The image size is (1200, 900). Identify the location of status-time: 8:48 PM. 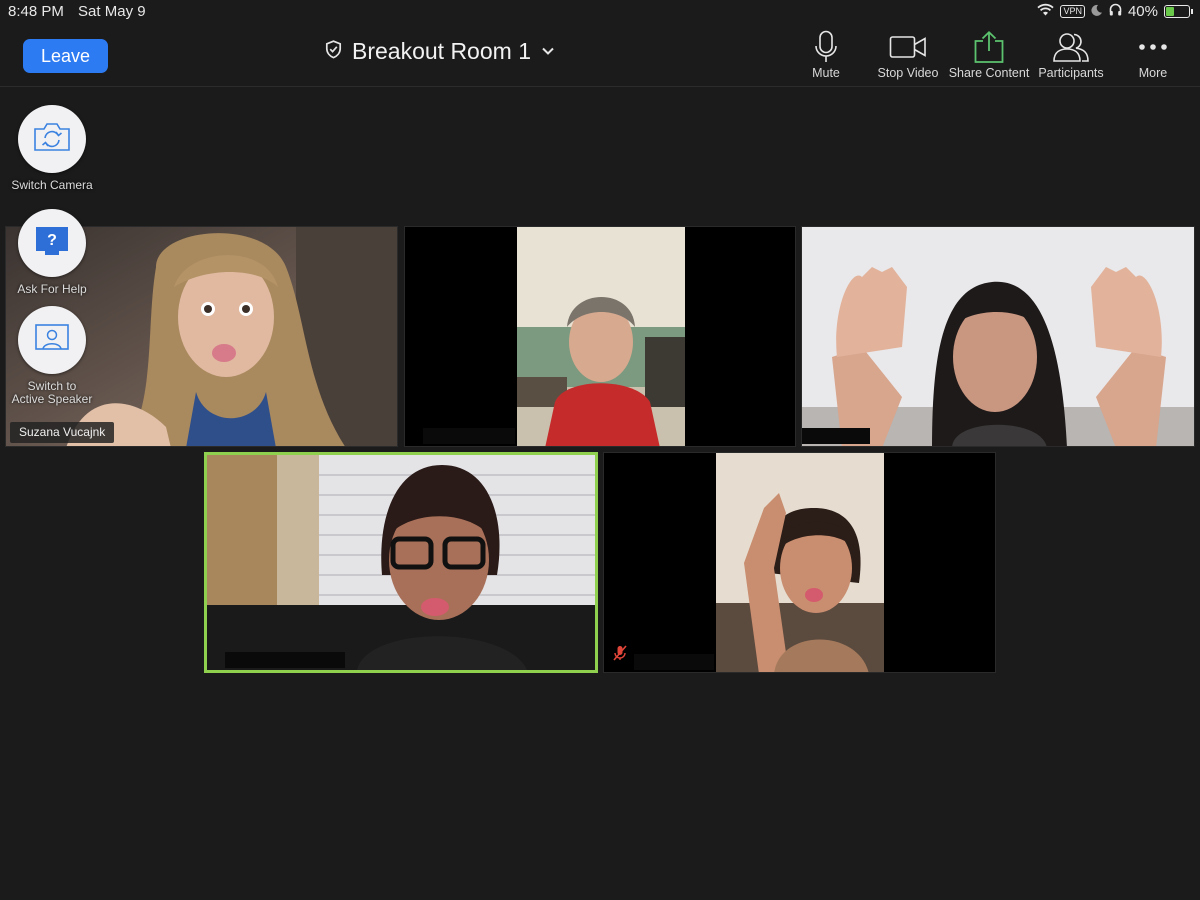
(36, 11).